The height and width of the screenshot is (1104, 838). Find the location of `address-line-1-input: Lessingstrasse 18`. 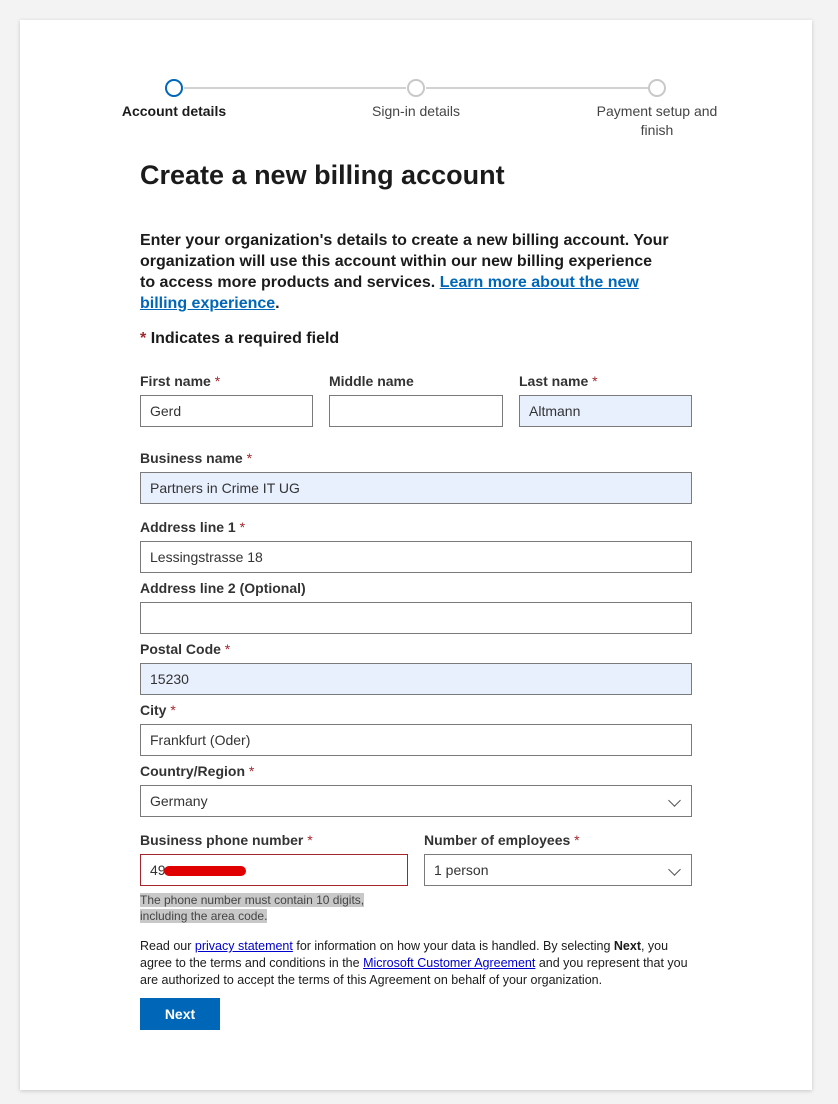

address-line-1-input: Lessingstrasse 18 is located at coordinates (416, 557).